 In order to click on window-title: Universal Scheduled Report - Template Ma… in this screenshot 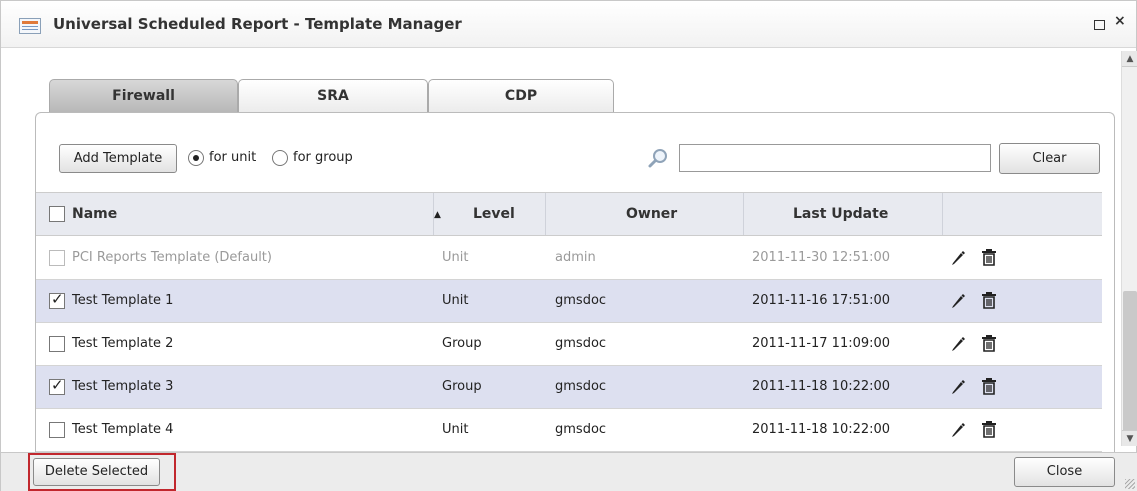, I will do `click(257, 24)`.